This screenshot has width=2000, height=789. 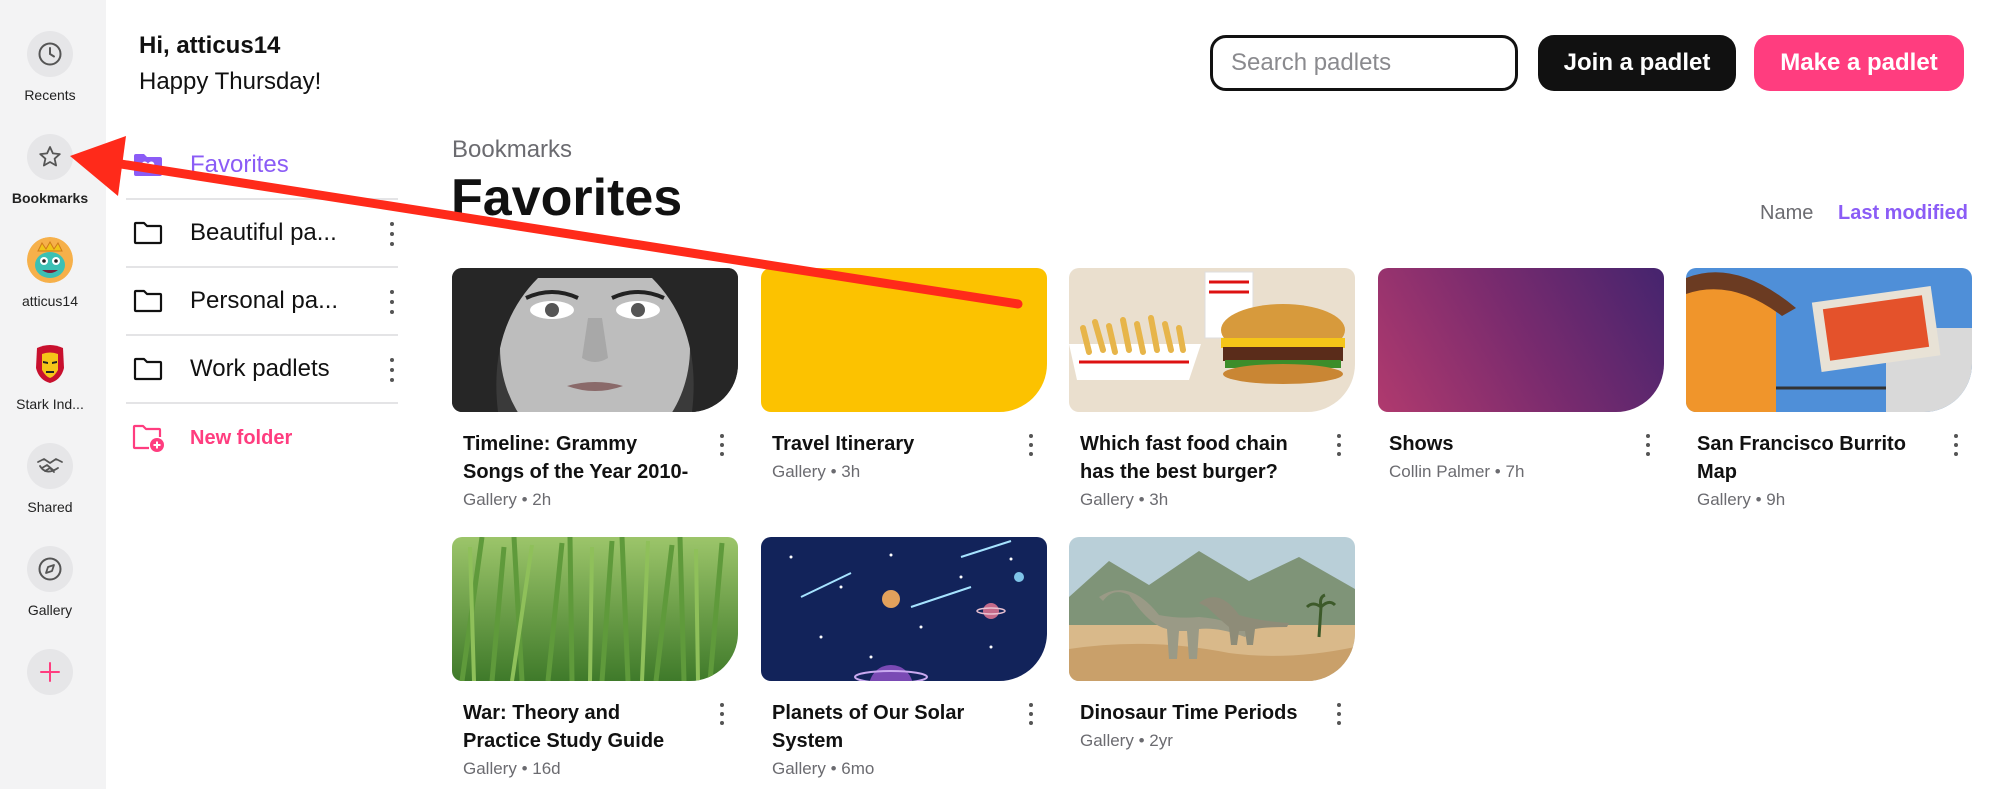 I want to click on greeting-name: Hi, atticus14, so click(x=210, y=45).